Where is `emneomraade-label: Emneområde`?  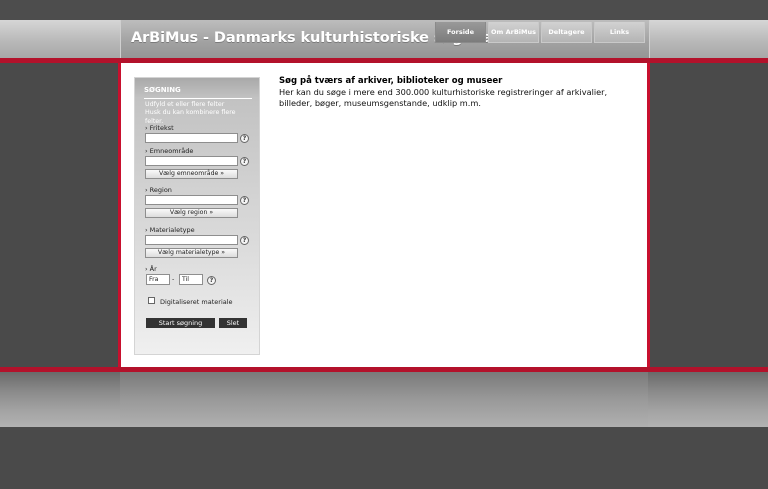
emneomraade-label: Emneområde is located at coordinates (169, 151).